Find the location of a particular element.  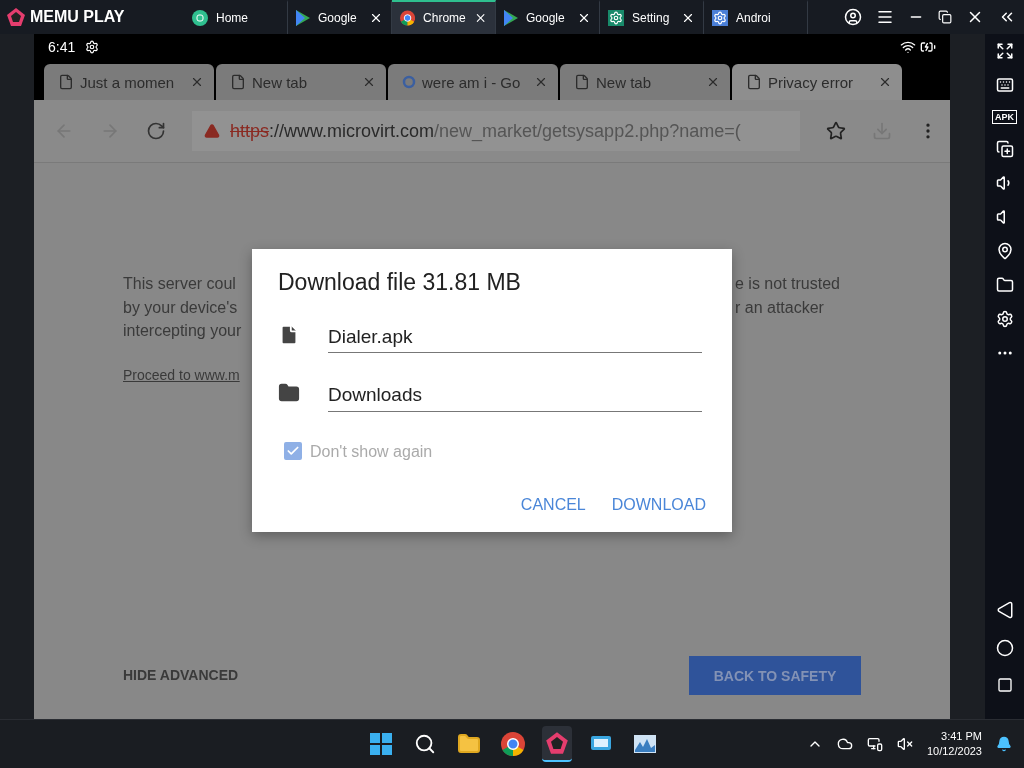

keyboard-icon is located at coordinates (1004, 85).